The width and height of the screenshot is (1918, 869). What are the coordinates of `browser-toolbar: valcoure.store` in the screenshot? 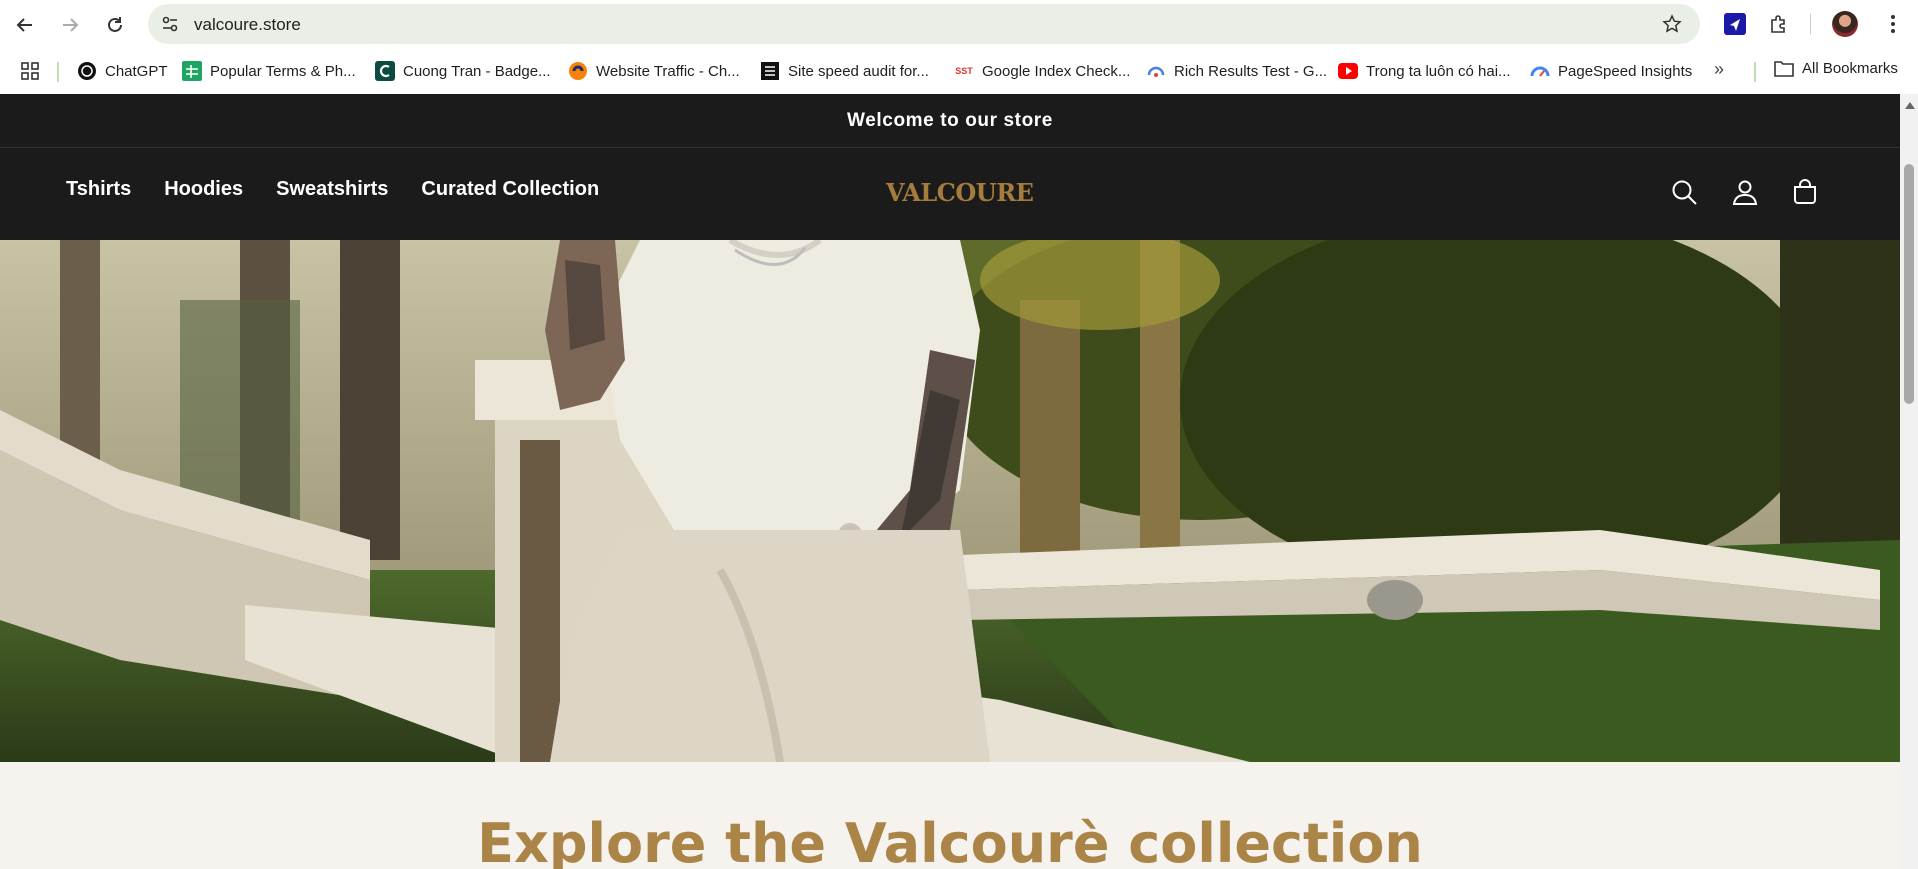 It's located at (959, 24).